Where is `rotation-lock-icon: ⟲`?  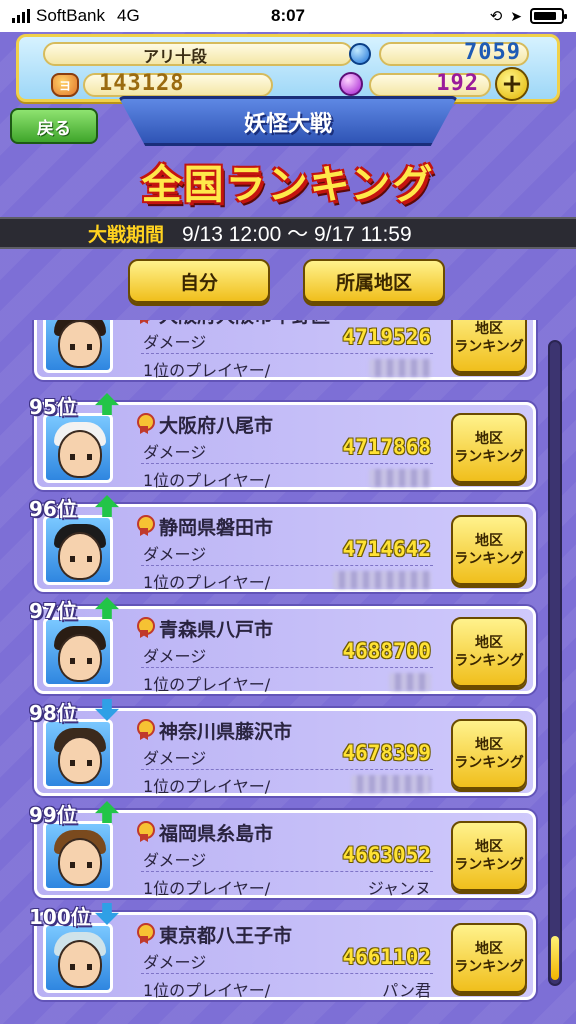 rotation-lock-icon: ⟲ is located at coordinates (496, 16).